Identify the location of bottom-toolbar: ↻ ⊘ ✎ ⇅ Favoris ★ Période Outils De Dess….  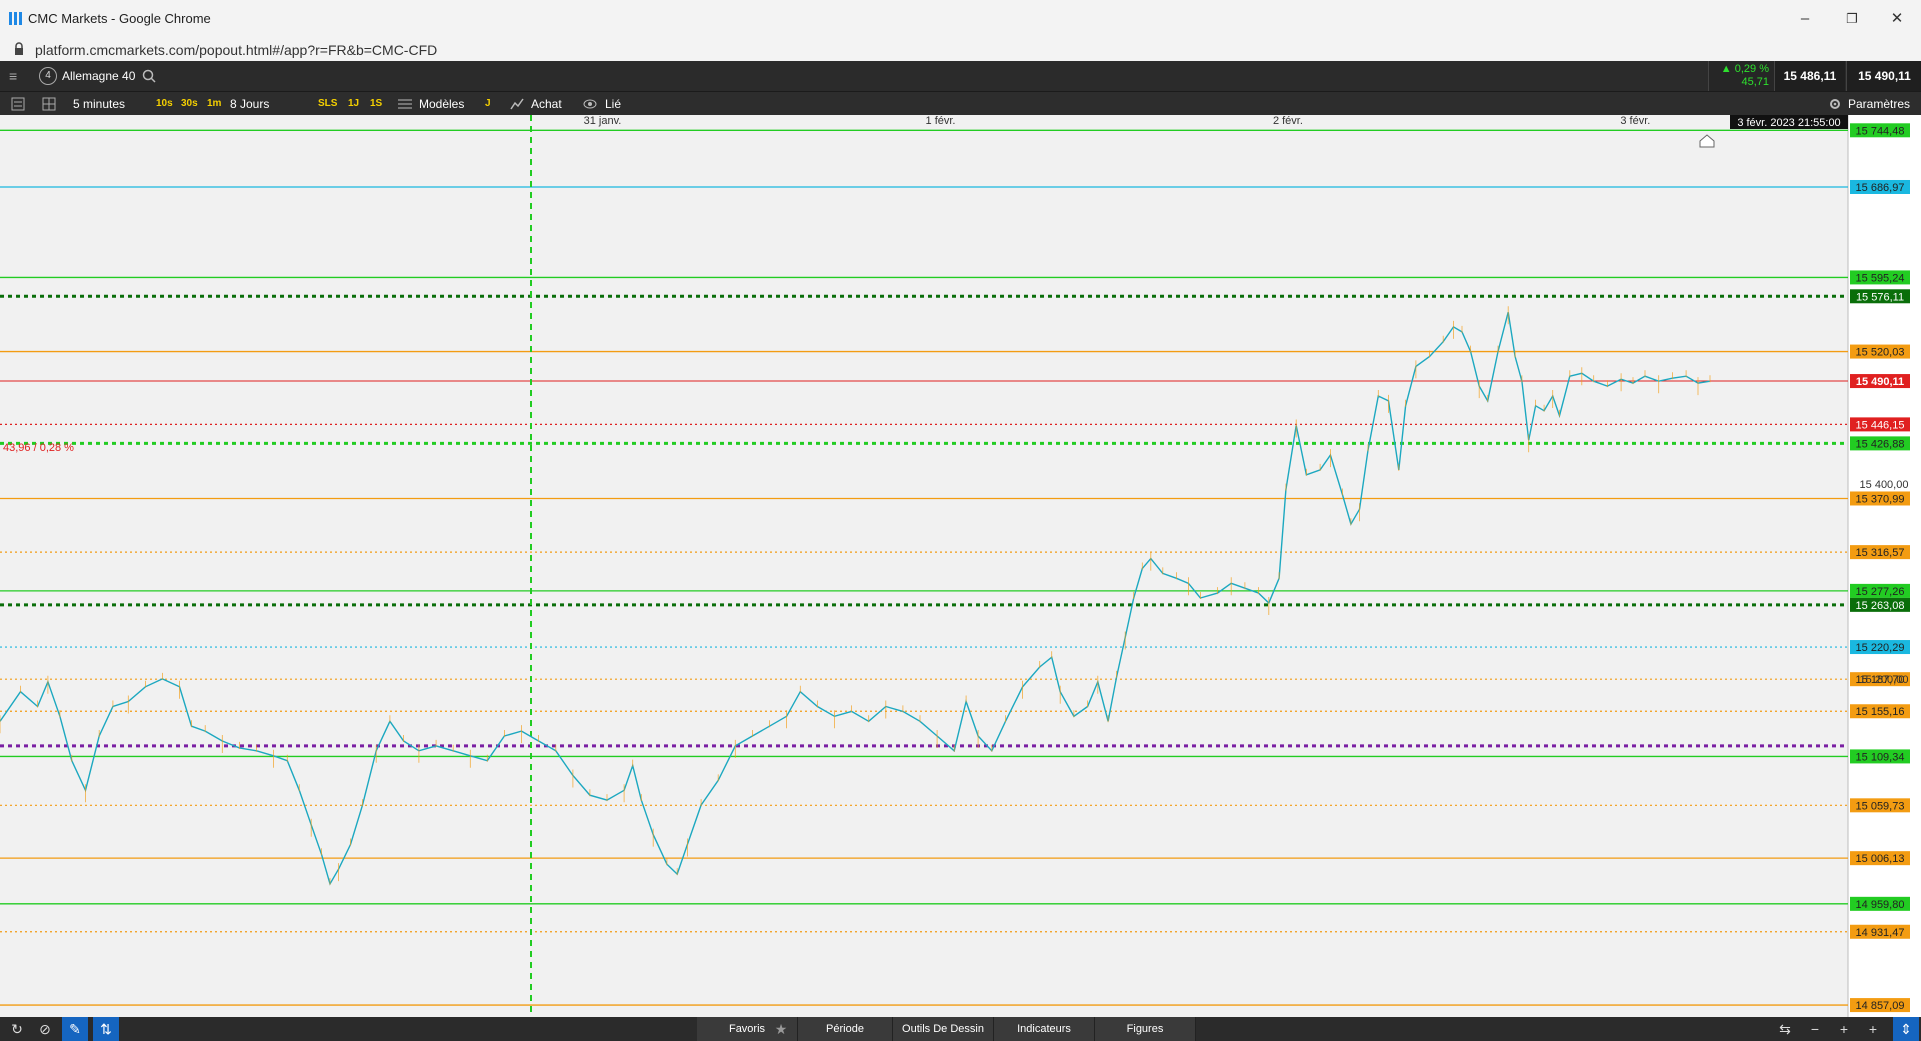
(960, 1029).